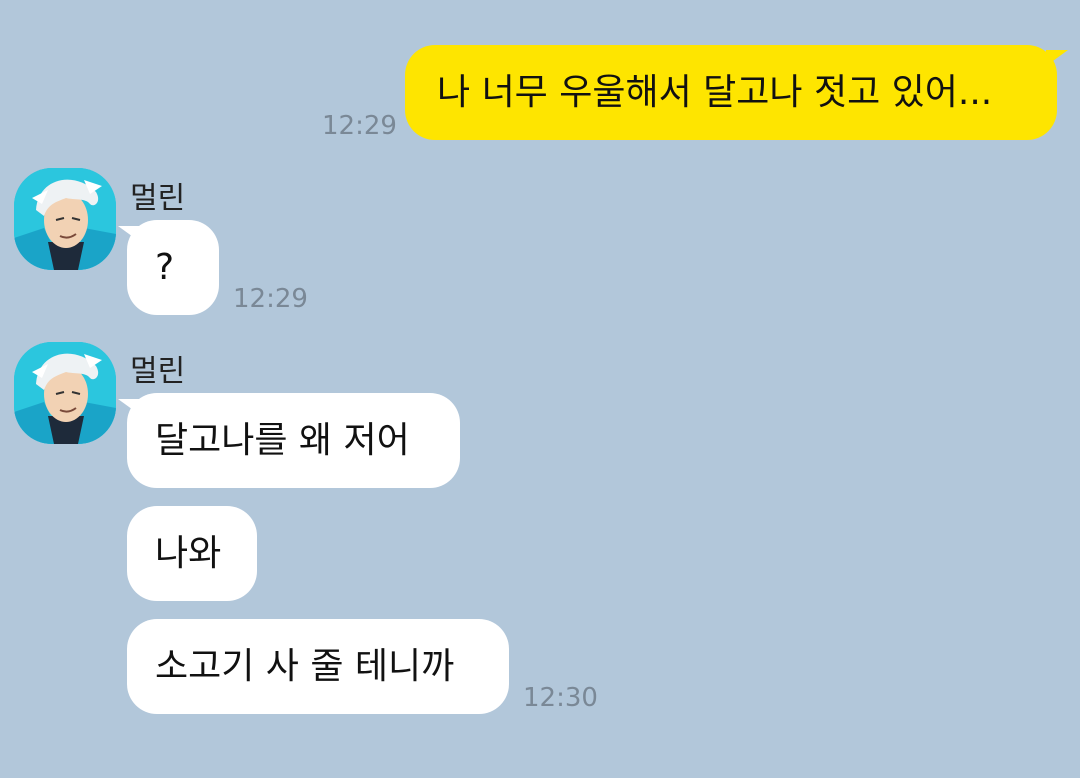 This screenshot has height=778, width=1080. I want to click on incoming-message-bubble: 소고기 사 줄 테니까, so click(318, 666).